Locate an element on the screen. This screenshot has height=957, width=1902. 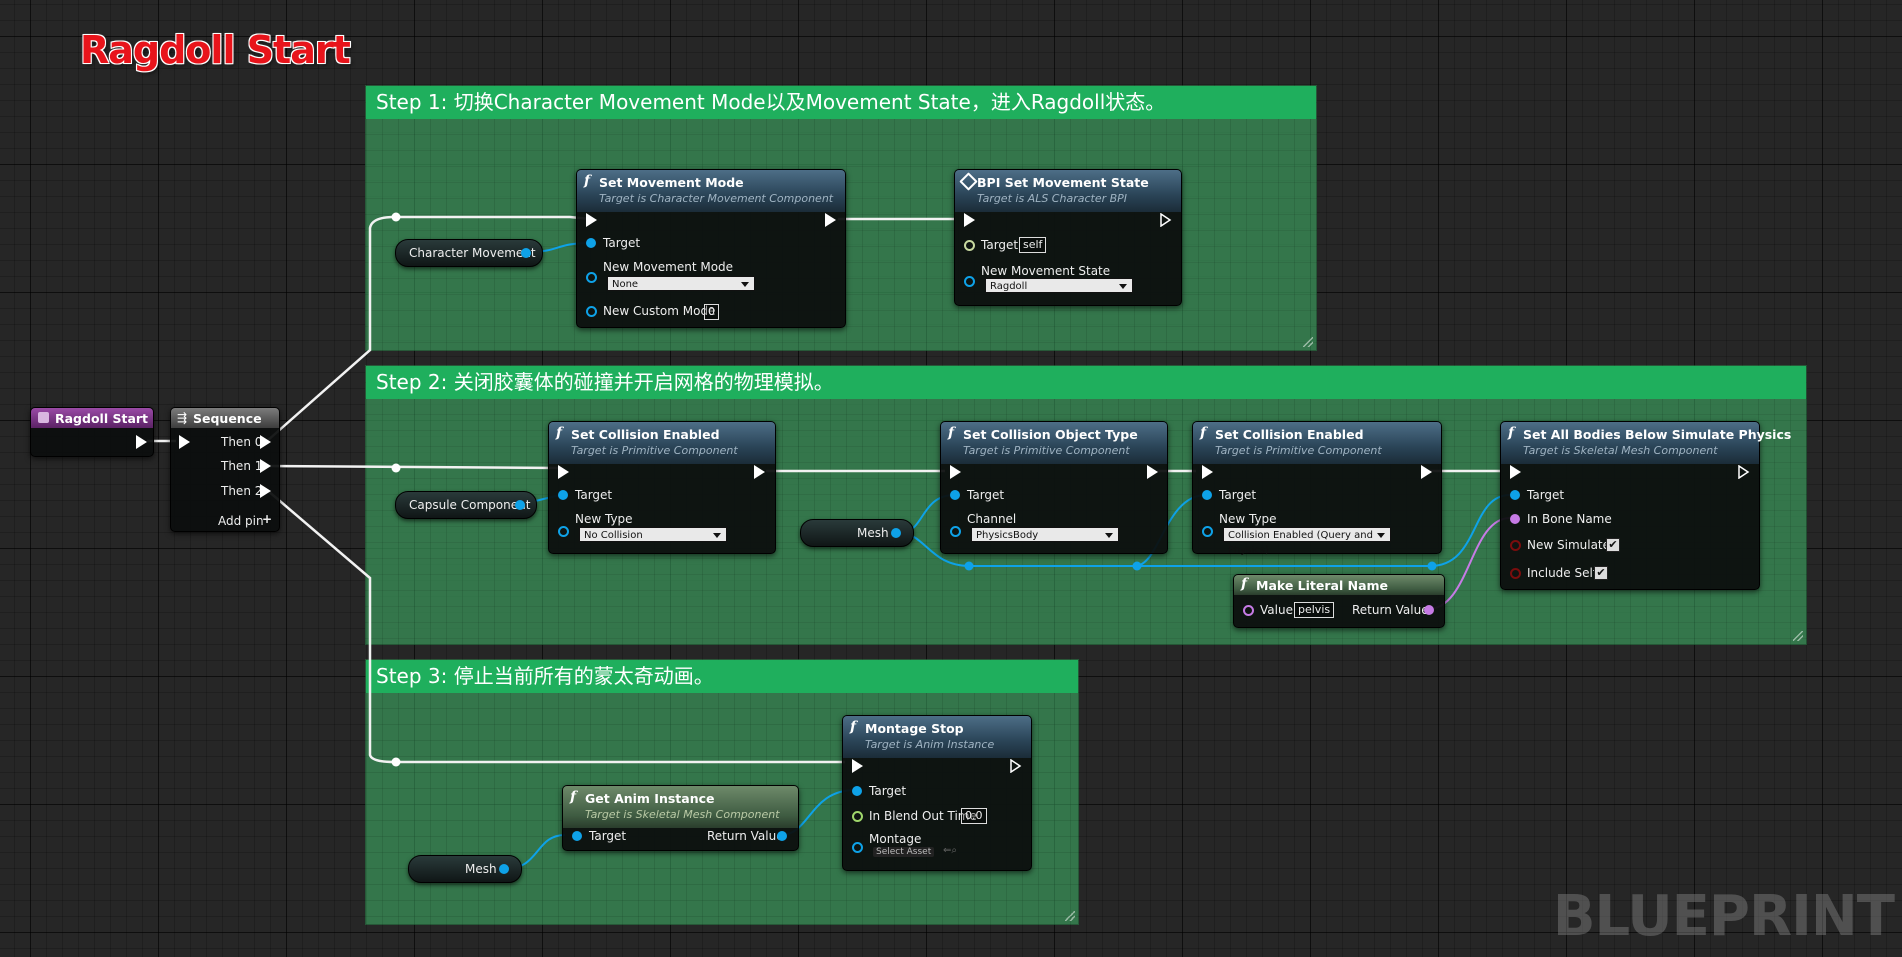
plus-icon: + is located at coordinates (267, 519).